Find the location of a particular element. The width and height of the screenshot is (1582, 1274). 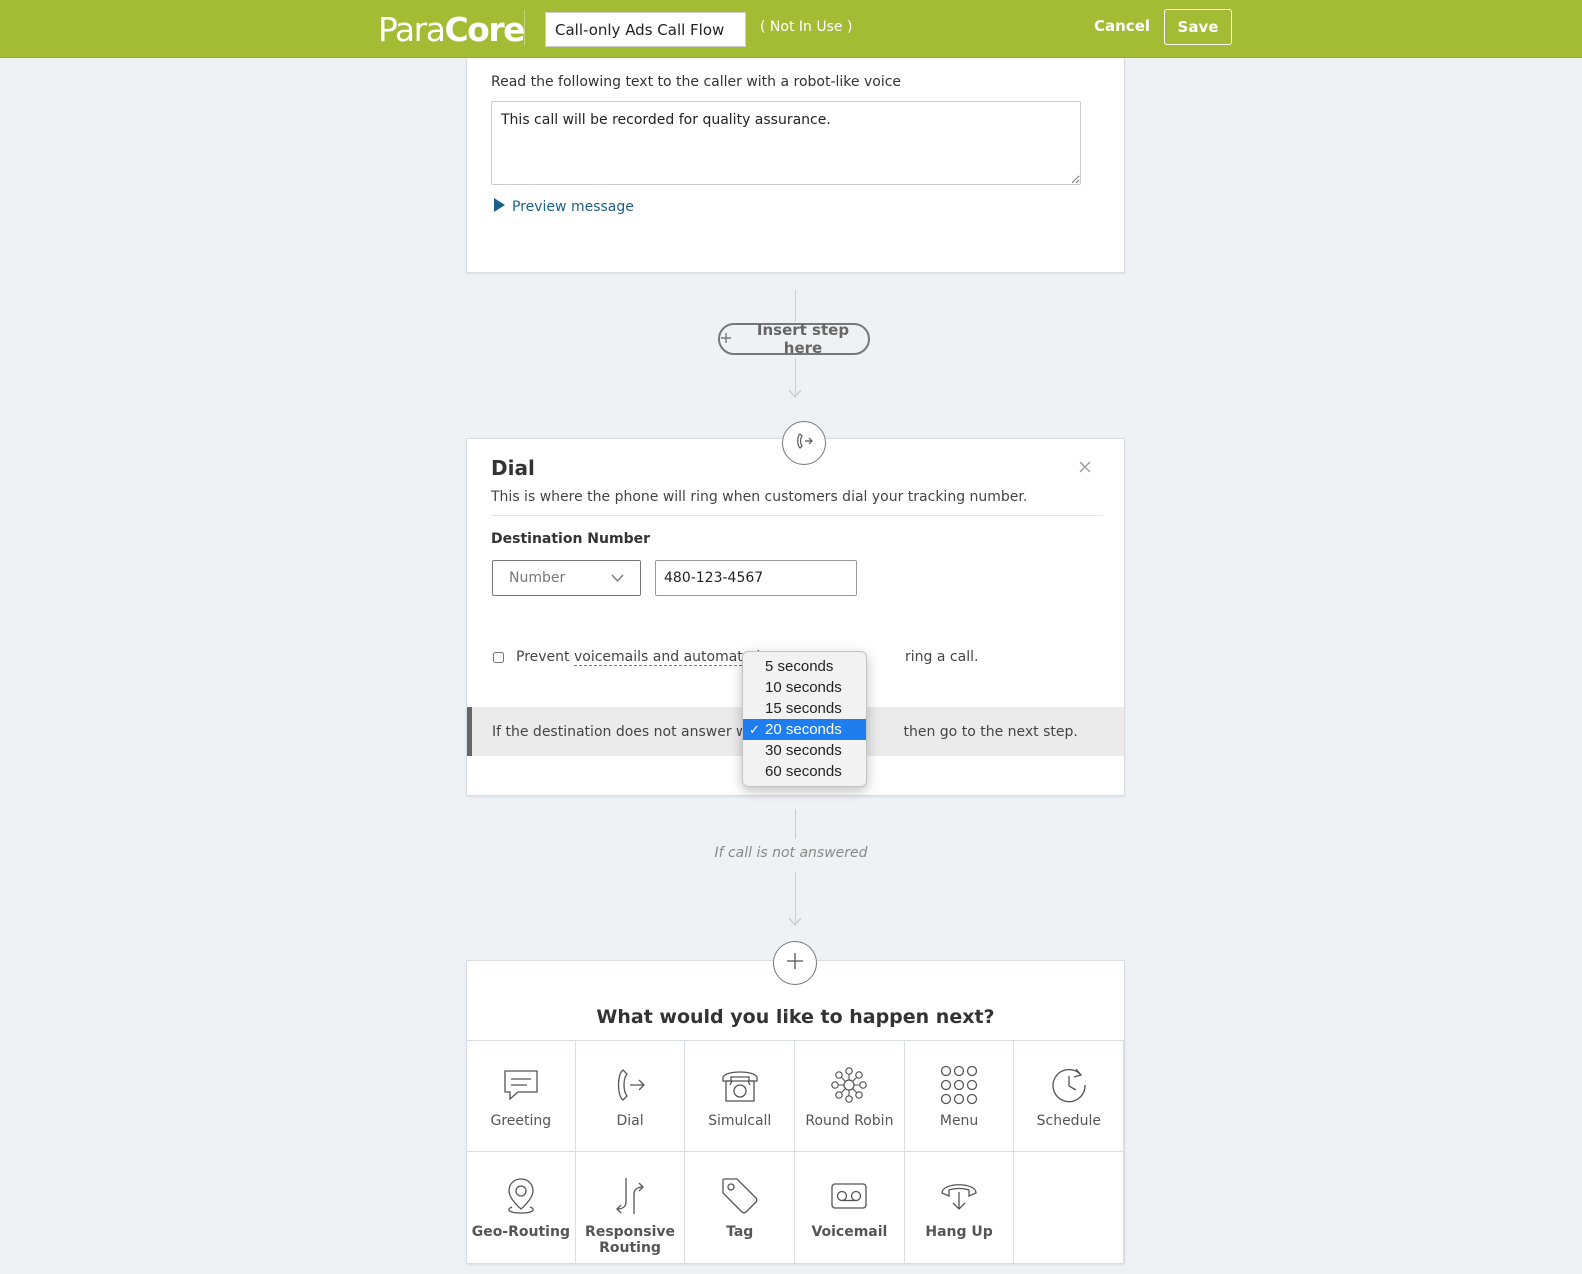

schedule-icon is located at coordinates (1069, 1085).